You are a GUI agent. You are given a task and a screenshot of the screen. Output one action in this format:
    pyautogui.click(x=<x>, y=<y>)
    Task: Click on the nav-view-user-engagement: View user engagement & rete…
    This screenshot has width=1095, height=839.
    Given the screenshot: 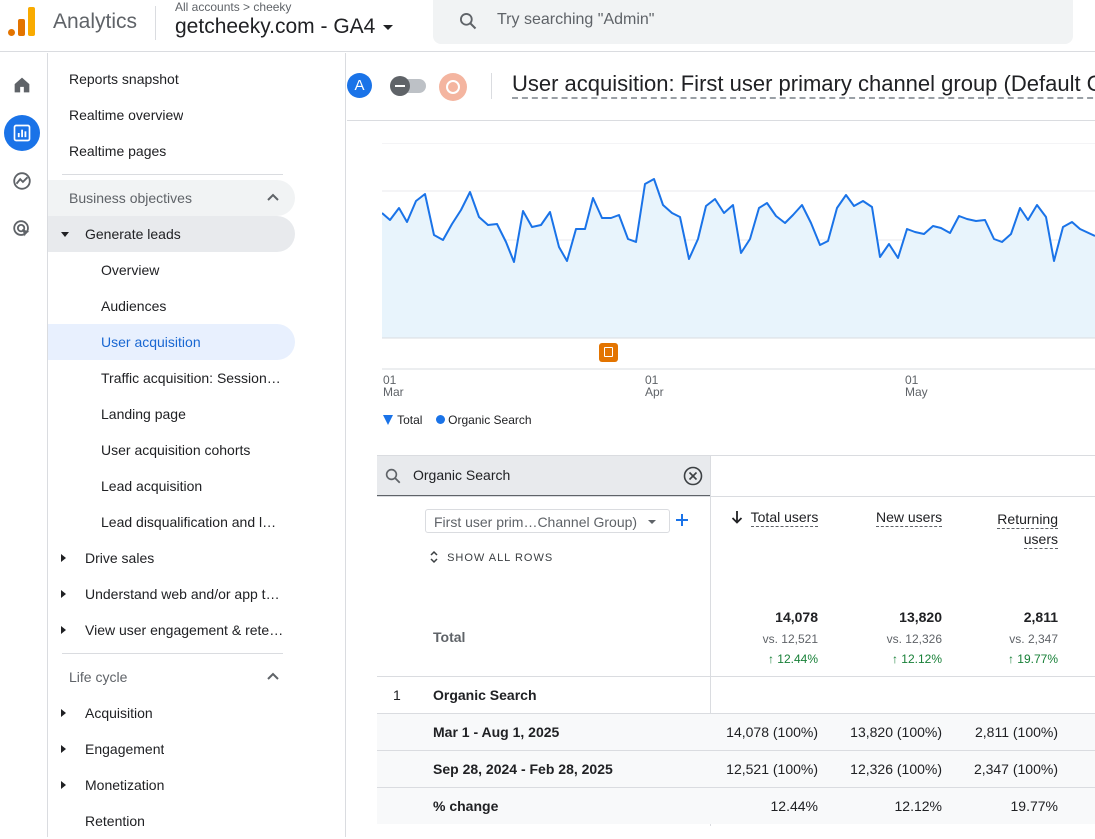 What is the action you would take?
    pyautogui.click(x=190, y=630)
    